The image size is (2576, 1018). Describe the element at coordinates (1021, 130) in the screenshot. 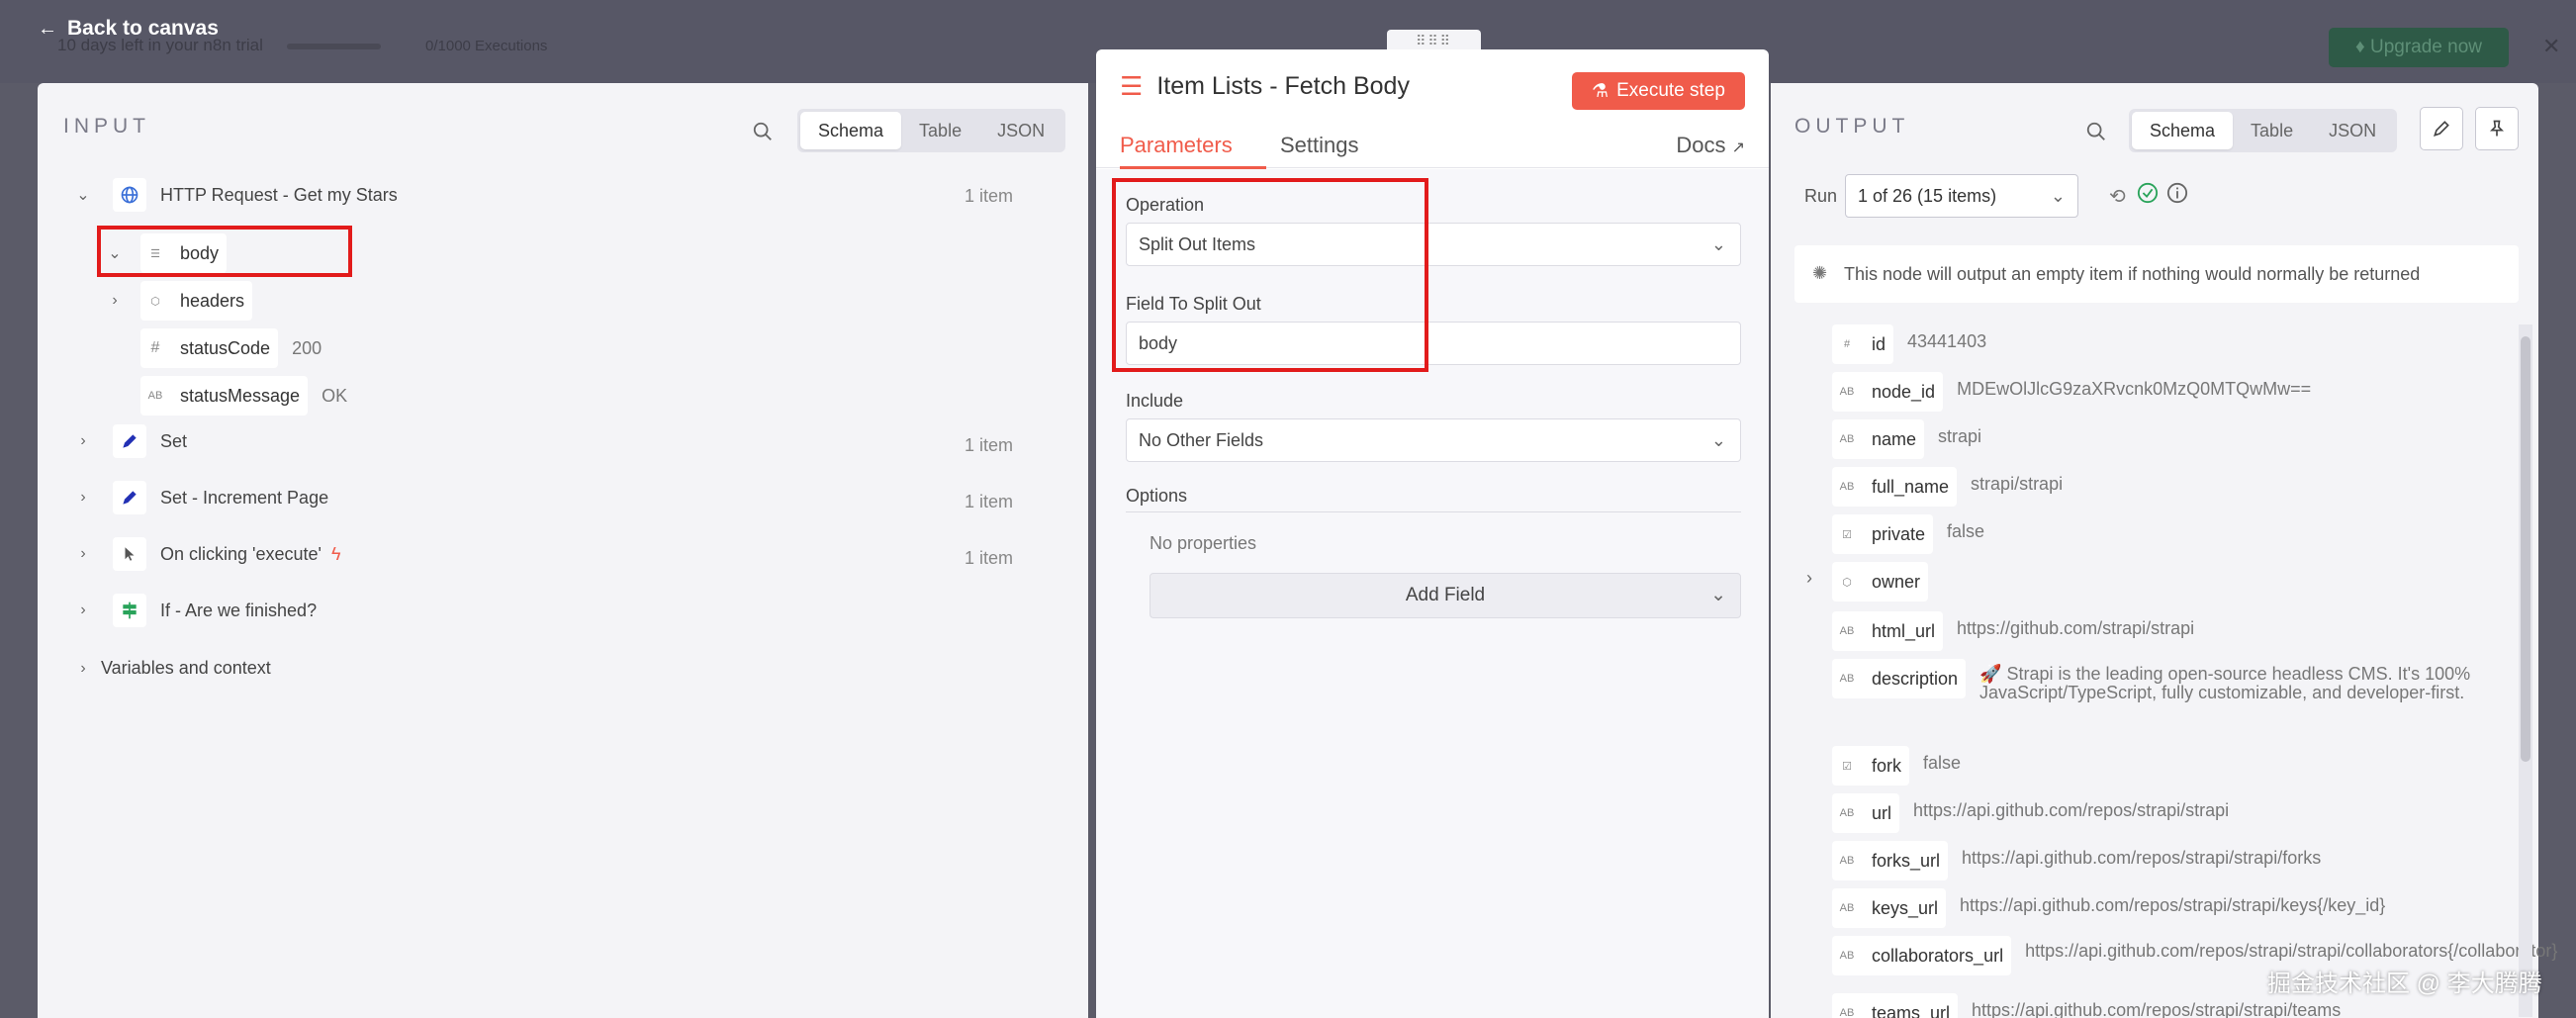

I see `input-tab-json: JSON` at that location.